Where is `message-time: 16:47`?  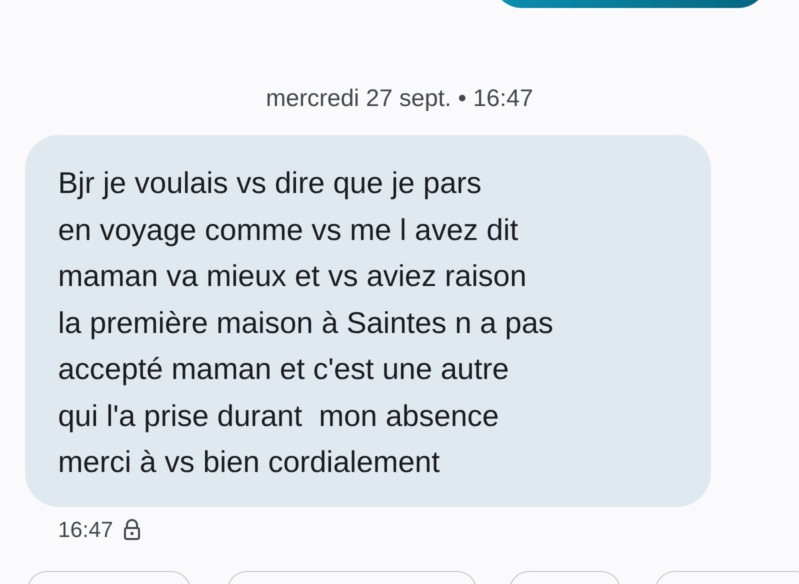 message-time: 16:47 is located at coordinates (86, 529).